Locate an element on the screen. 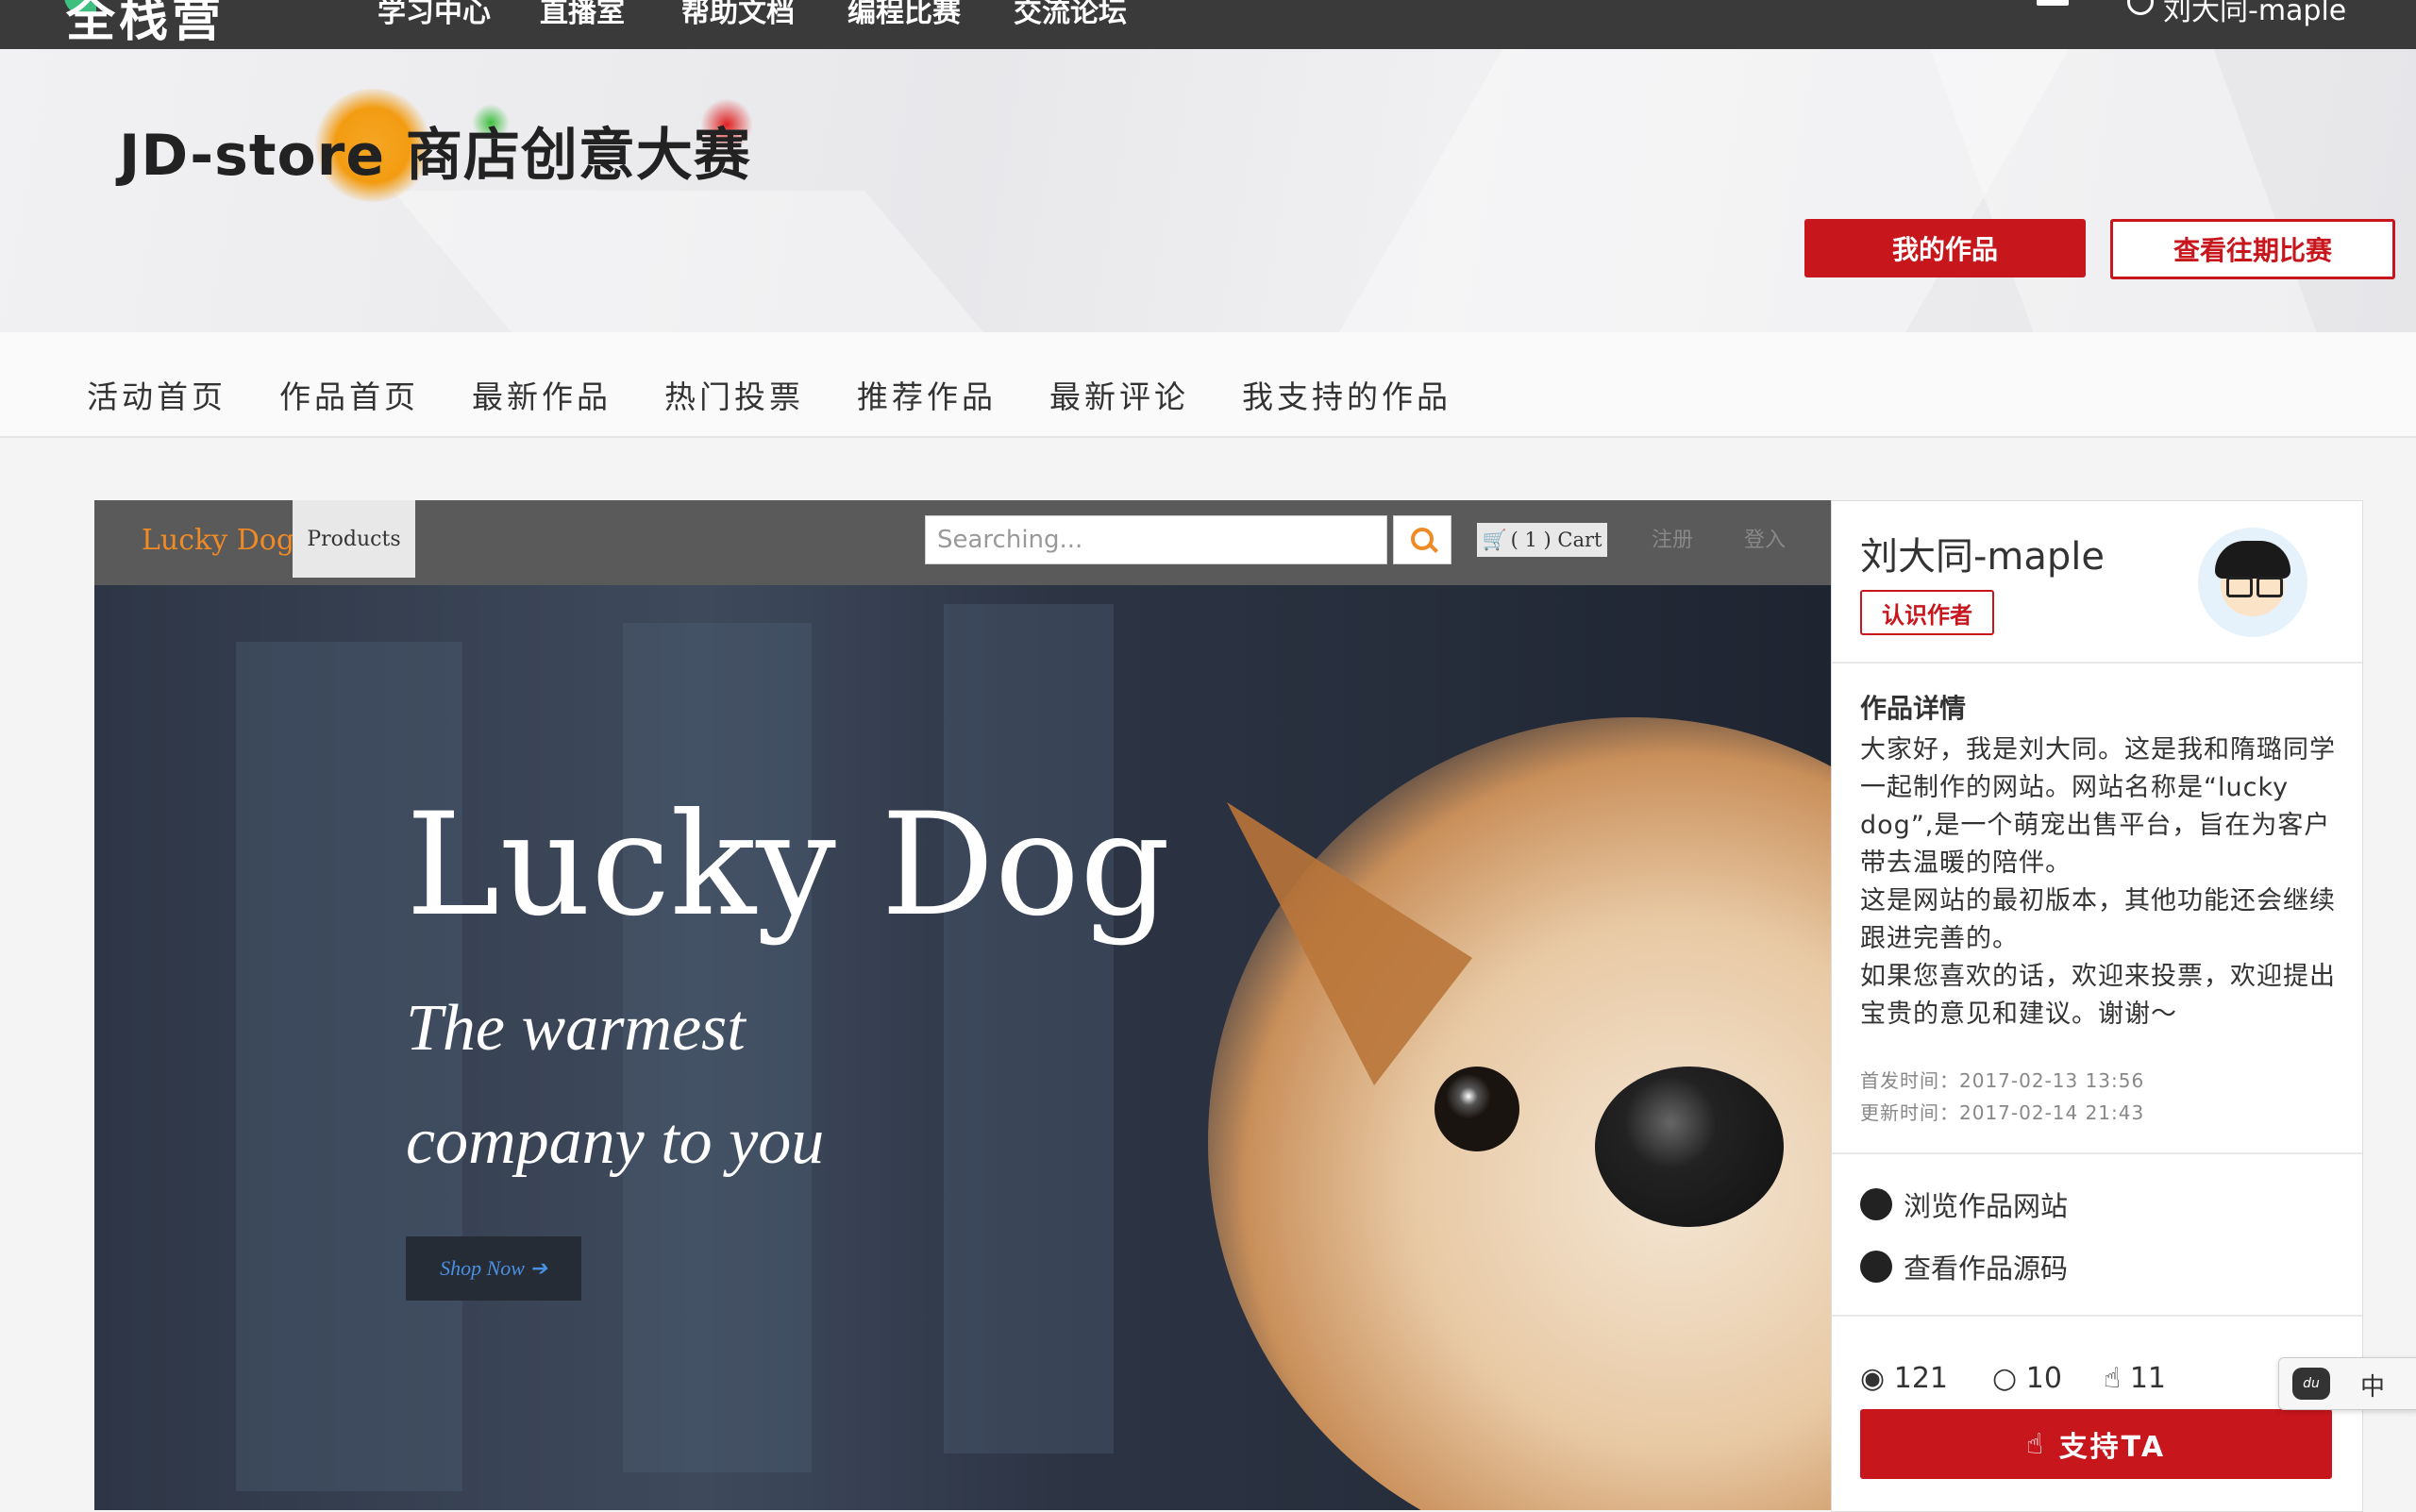  baidu-paw-icon: du is located at coordinates (2311, 1384).